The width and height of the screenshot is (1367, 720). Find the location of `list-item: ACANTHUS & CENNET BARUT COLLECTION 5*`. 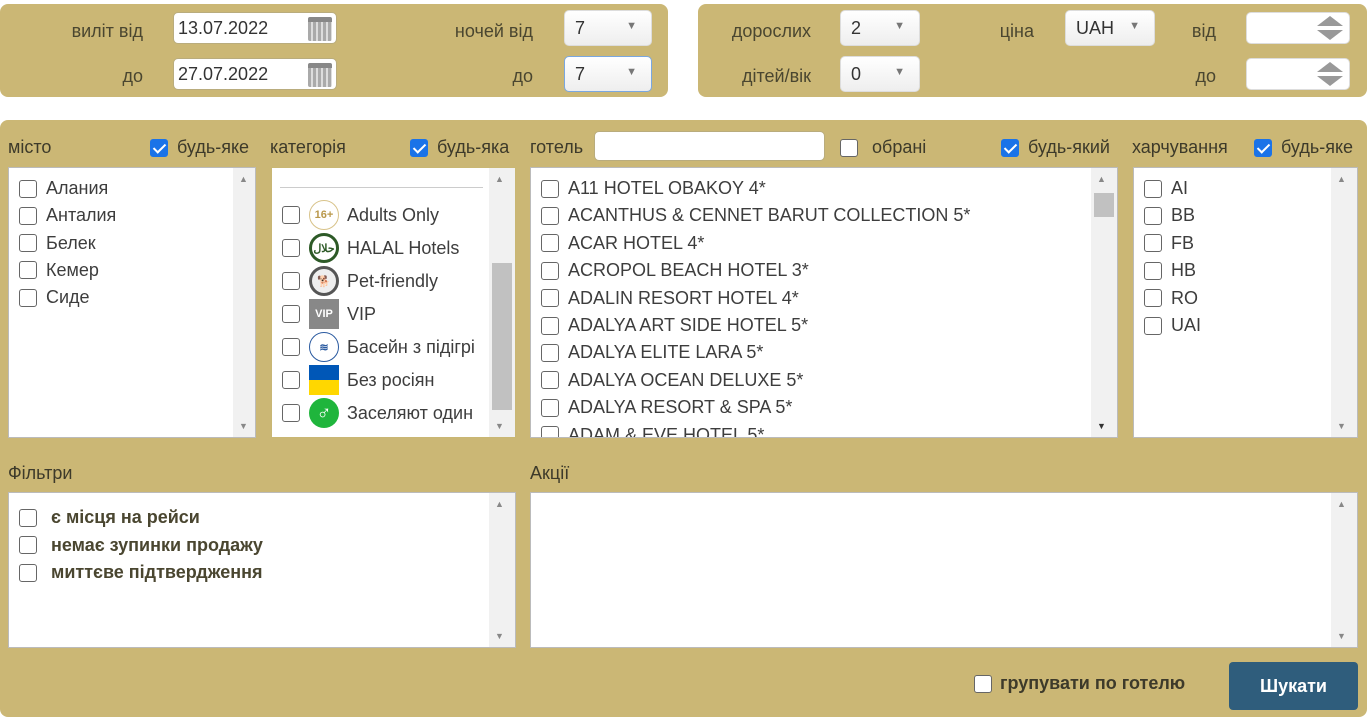

list-item: ACANTHUS & CENNET BARUT COLLECTION 5* is located at coordinates (755, 215).